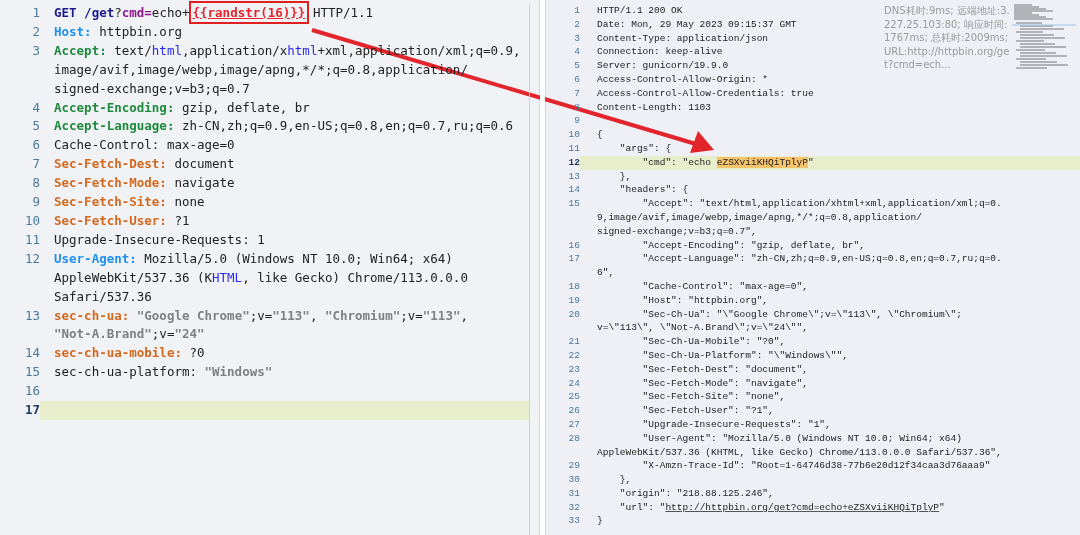 This screenshot has width=1080, height=535. Describe the element at coordinates (574, 369) in the screenshot. I see `line-number: 23` at that location.